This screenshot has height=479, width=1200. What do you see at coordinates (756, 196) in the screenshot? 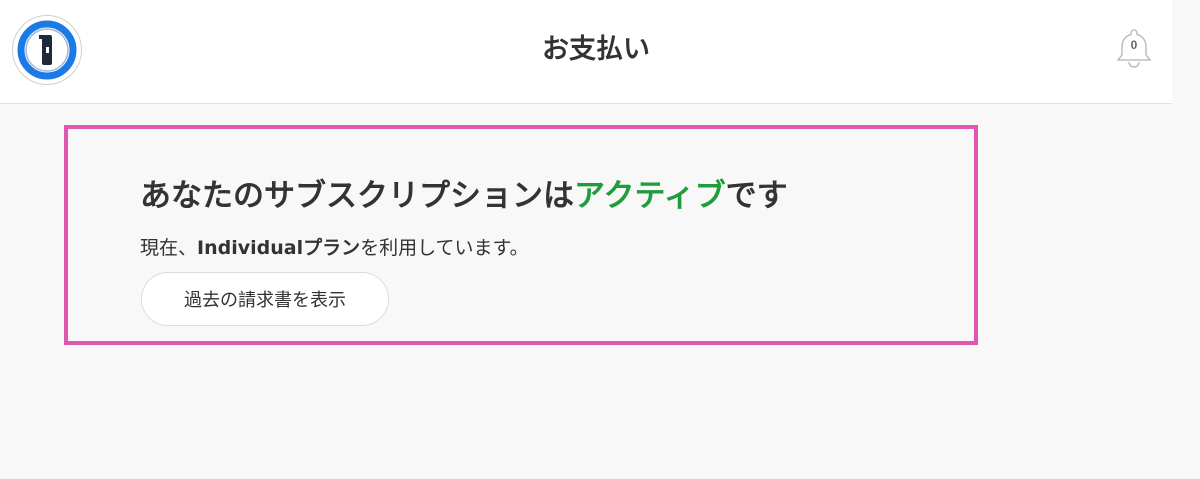
I see `subscription-heading-suffix: です` at bounding box center [756, 196].